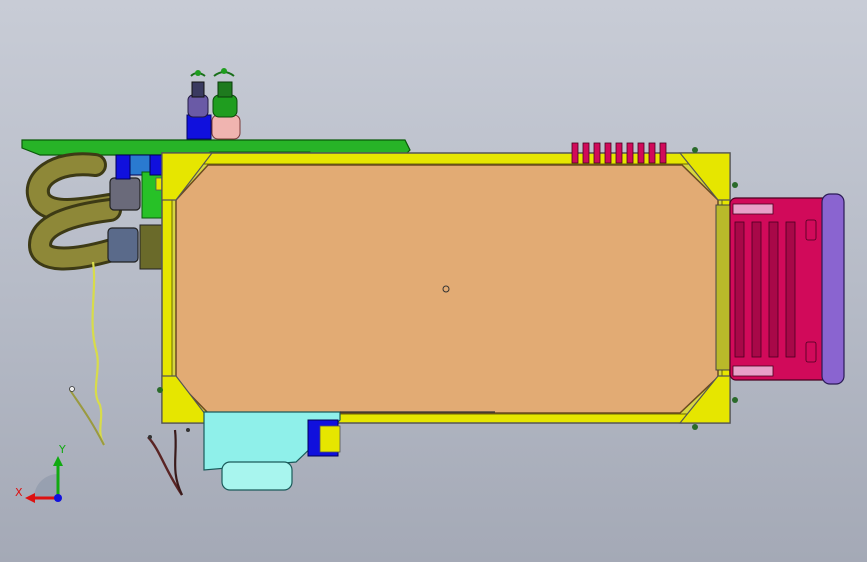 This screenshot has height=562, width=867. What do you see at coordinates (46, 486) in the screenshot?
I see `triad-quadrant` at bounding box center [46, 486].